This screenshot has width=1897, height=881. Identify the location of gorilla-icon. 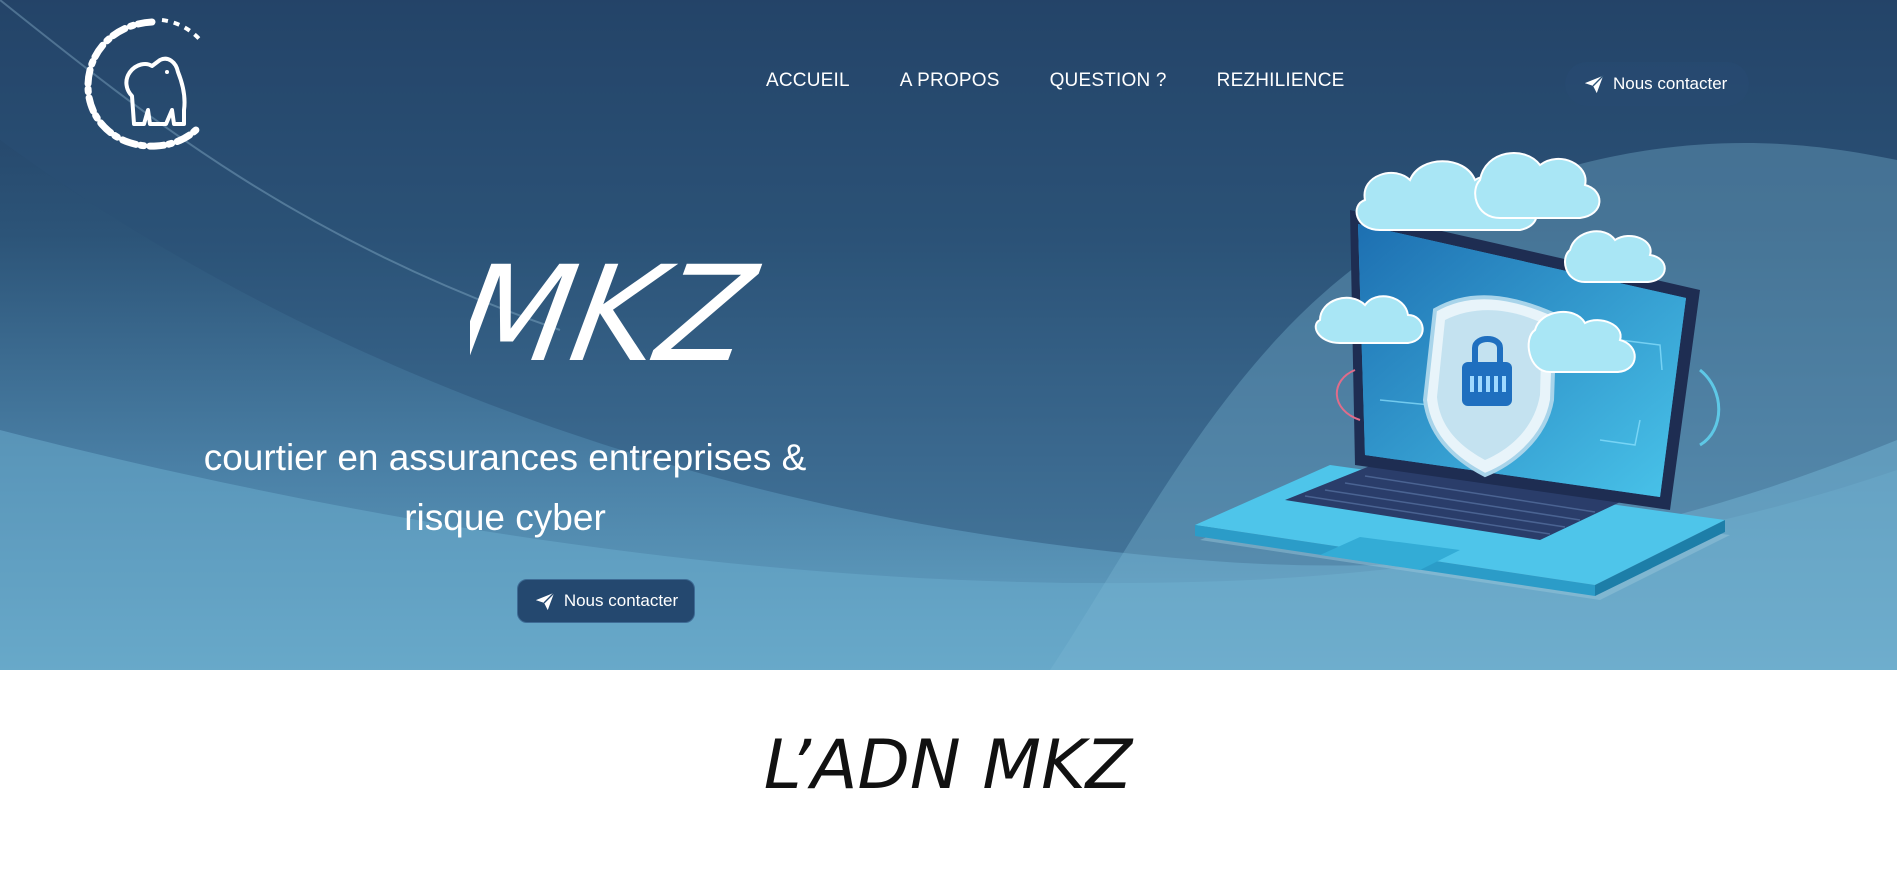
(144, 84).